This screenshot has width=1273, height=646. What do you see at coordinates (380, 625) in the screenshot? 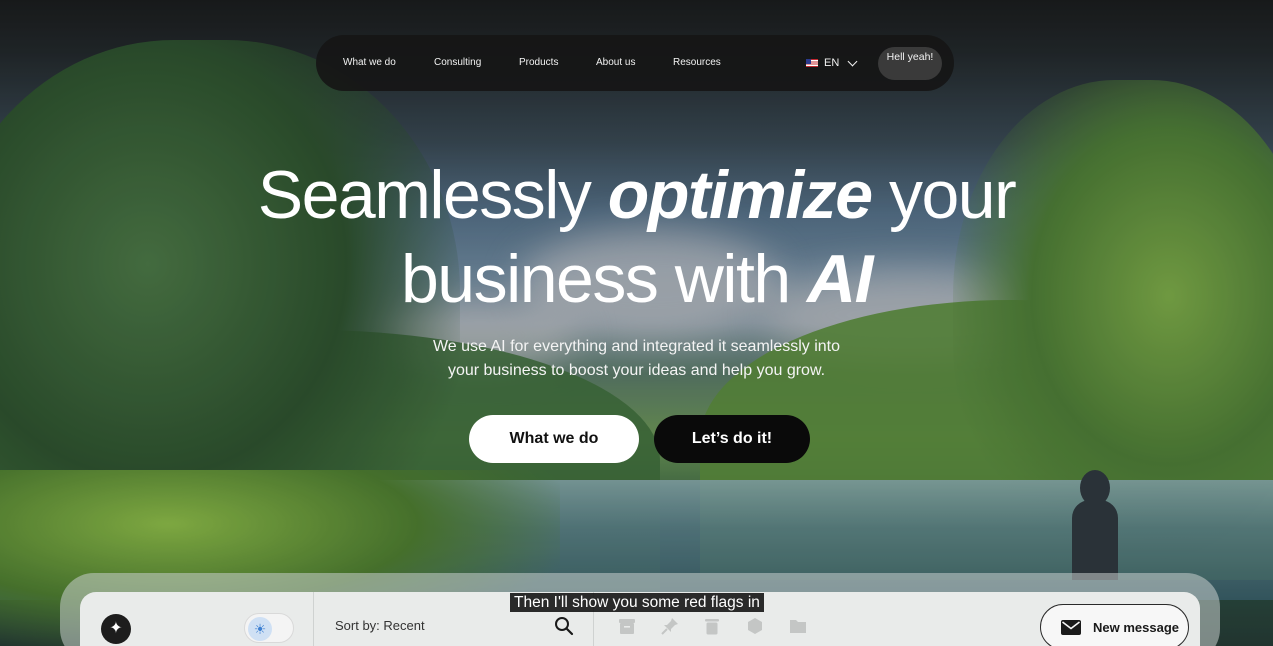
I see `sort-dropdown: Sort by: Recent` at bounding box center [380, 625].